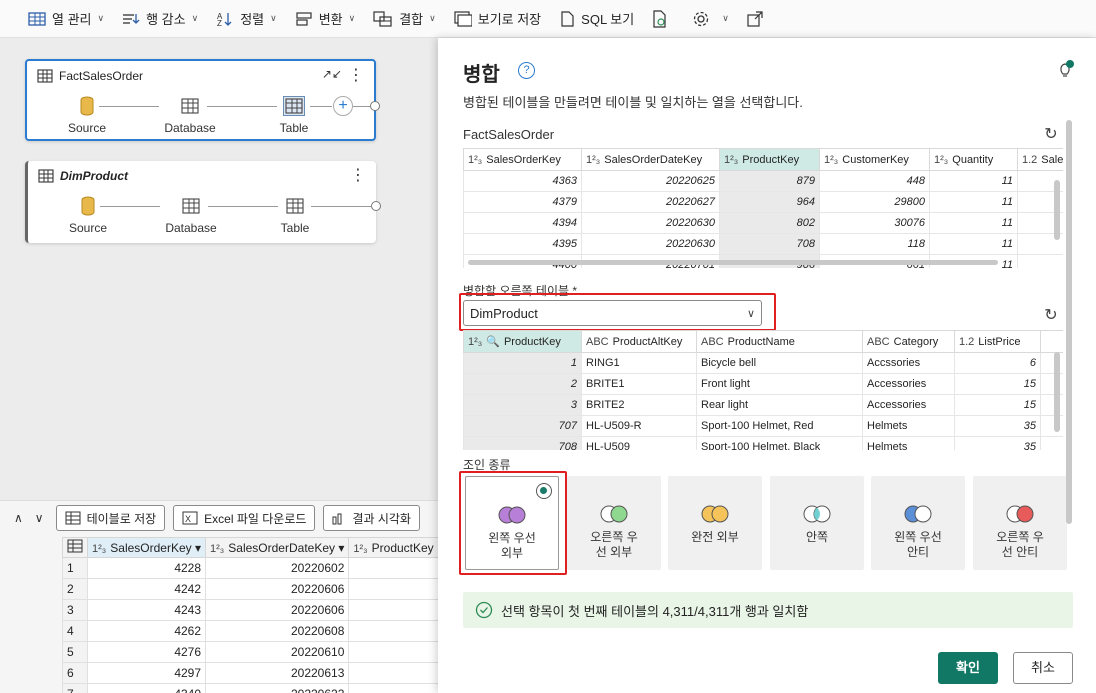 This screenshot has width=1096, height=693. I want to click on column-header-selected: 1²₃ ProductKey, so click(769, 159).